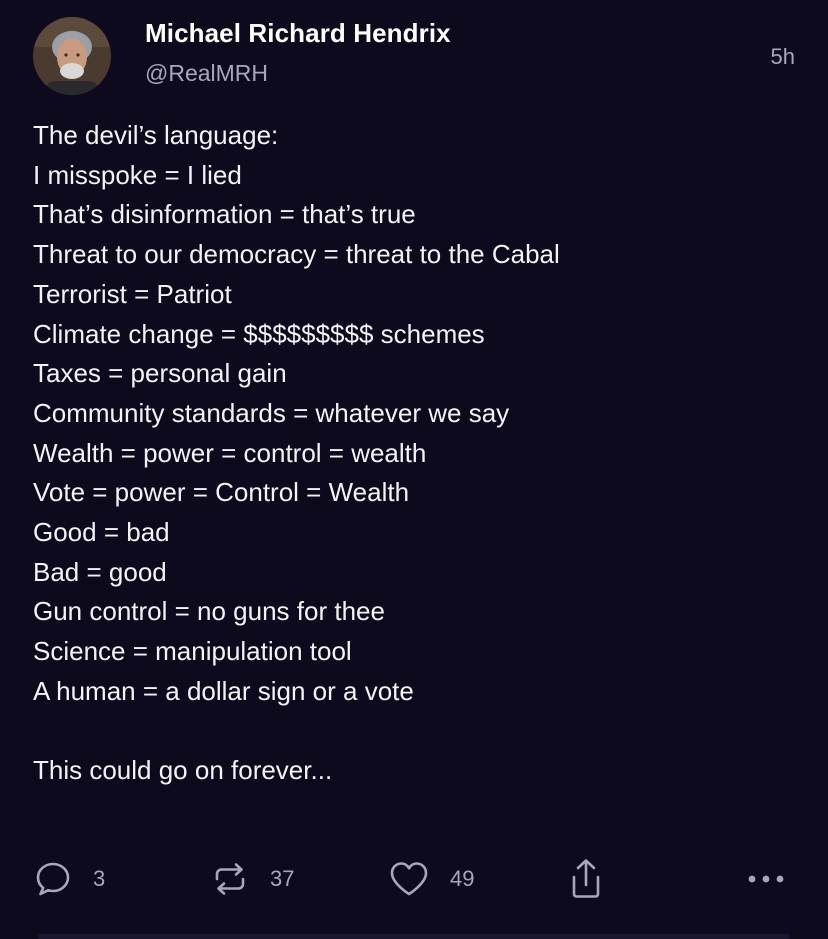 The width and height of the screenshot is (828, 939). I want to click on share-icon, so click(586, 878).